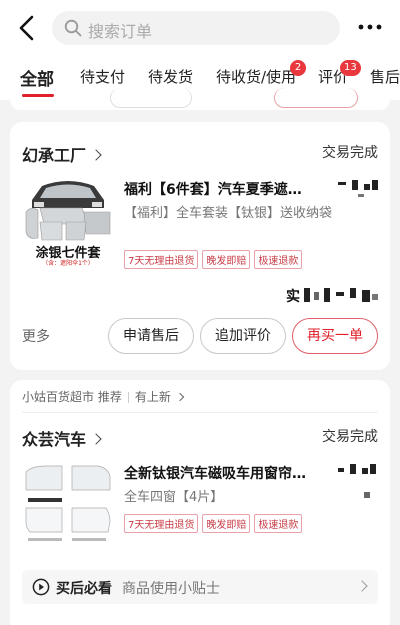 The image size is (400, 625). What do you see at coordinates (73, 28) in the screenshot?
I see `search-icon` at bounding box center [73, 28].